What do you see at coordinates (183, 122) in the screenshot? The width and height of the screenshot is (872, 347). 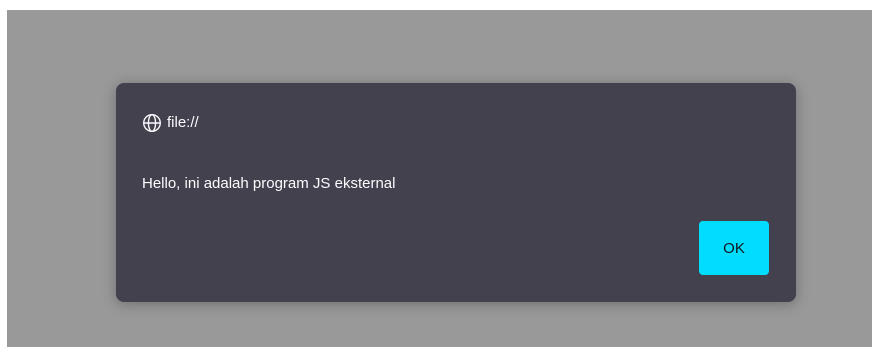 I see `dialog-origin-label: file://` at bounding box center [183, 122].